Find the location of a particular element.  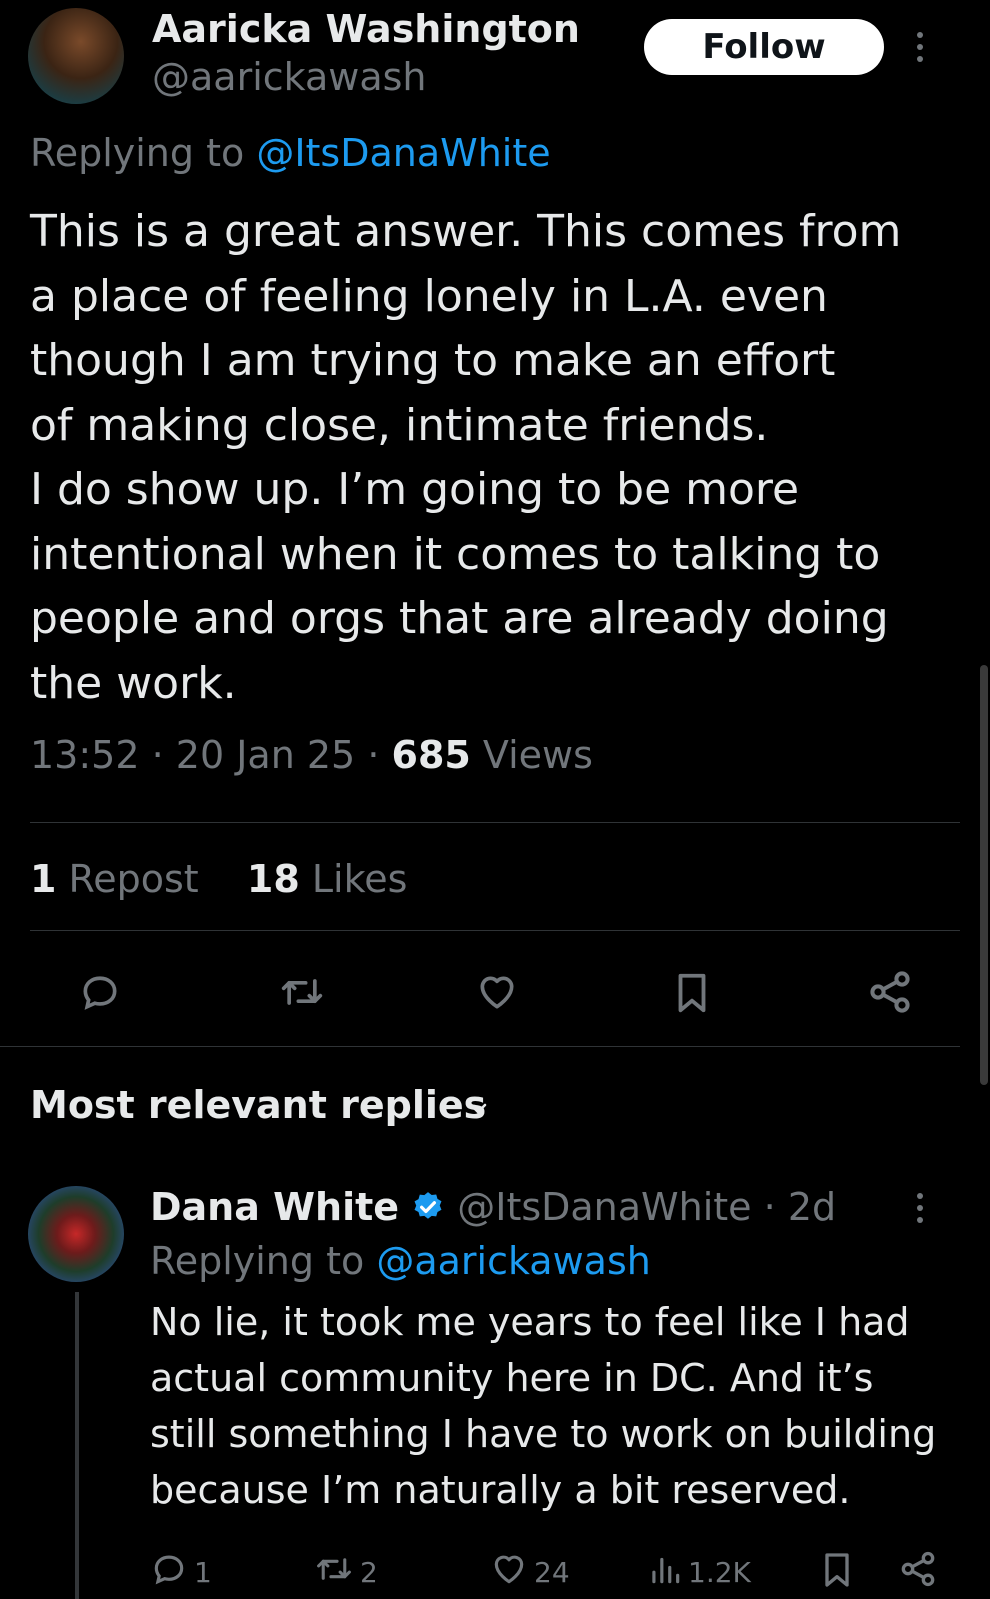

reply-more-icon is located at coordinates (920, 1208).